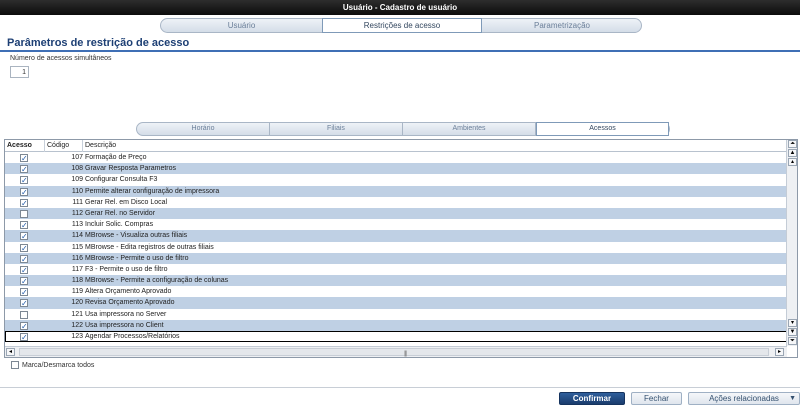 The width and height of the screenshot is (800, 408). I want to click on chevron-down-icon: ▼, so click(792, 398).